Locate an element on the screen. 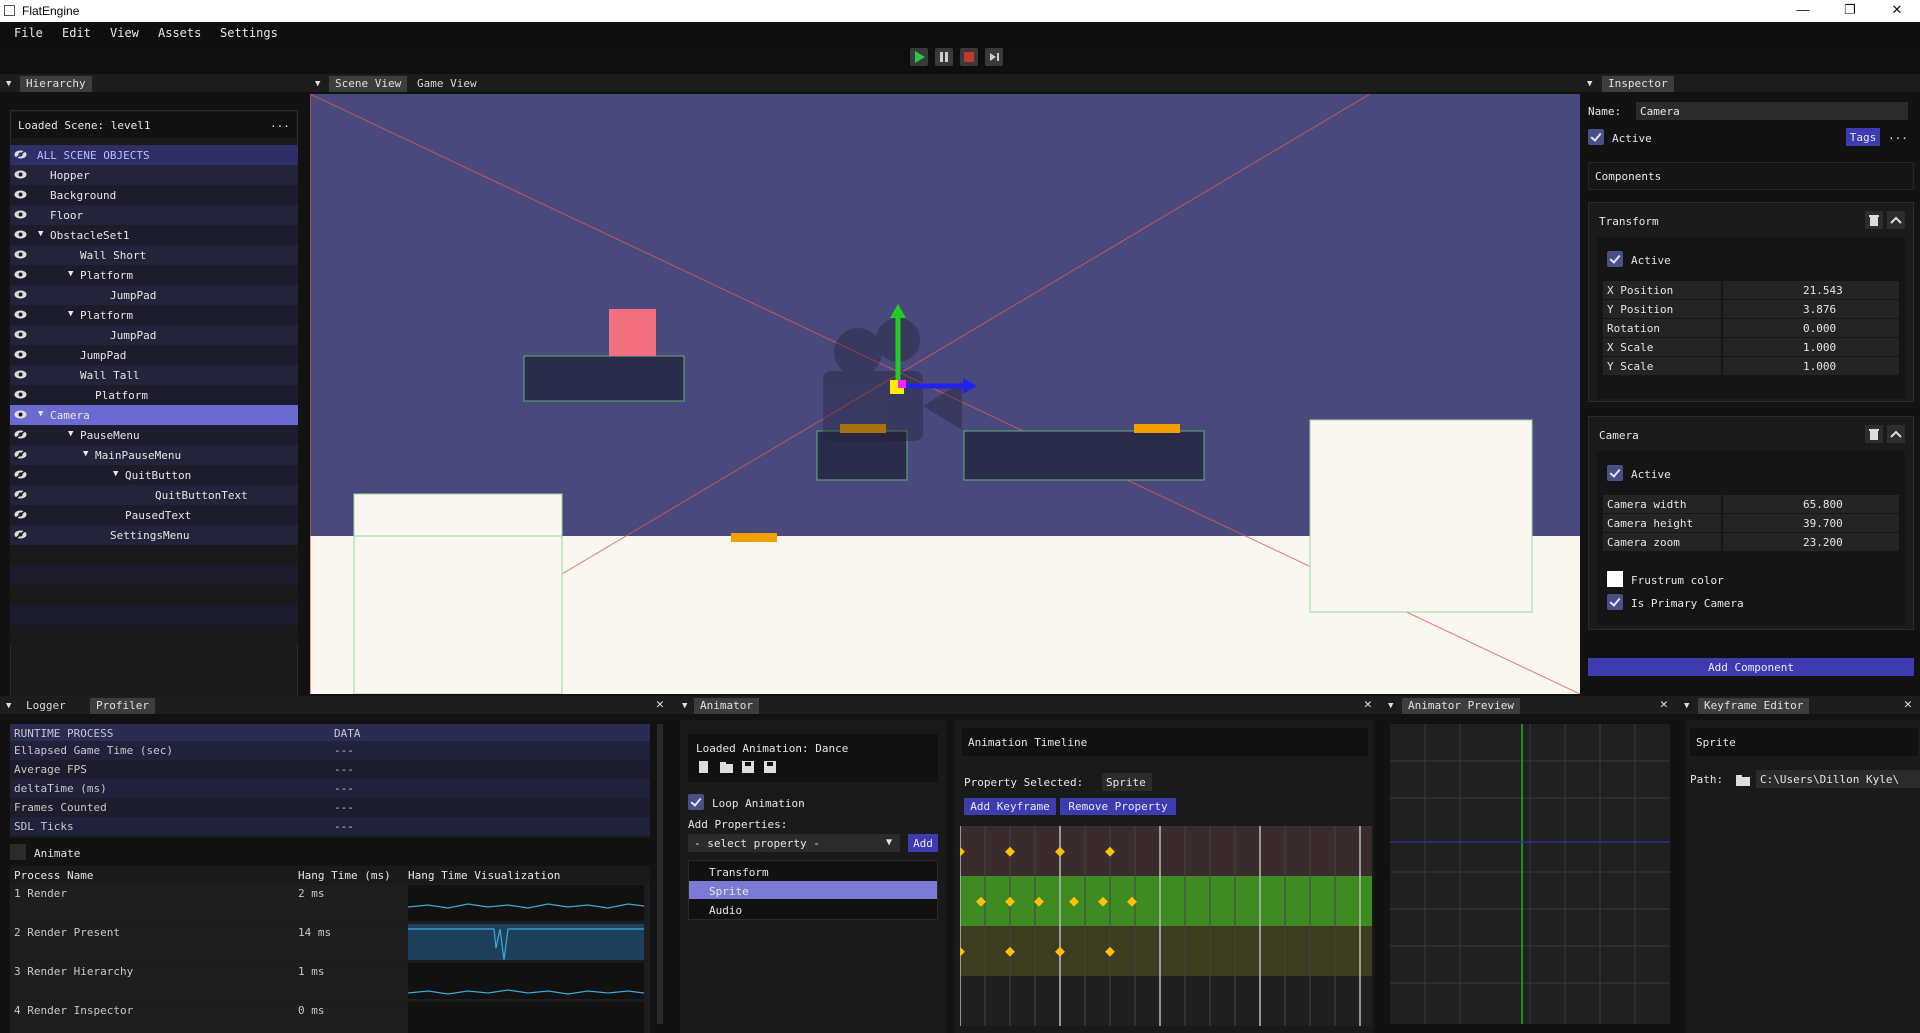 Image resolution: width=1920 pixels, height=1033 pixels. close-window-button: ✕ is located at coordinates (1897, 10).